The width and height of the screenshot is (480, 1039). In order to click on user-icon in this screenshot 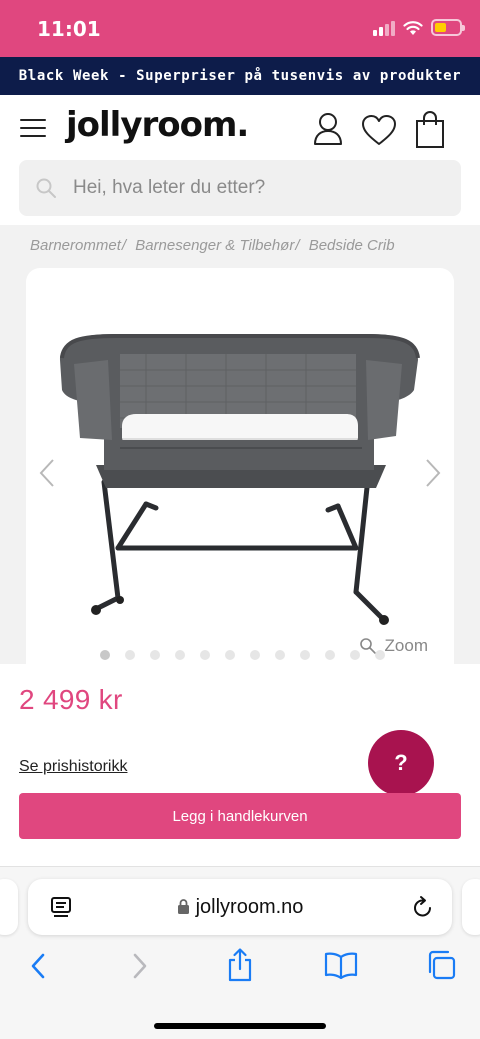, I will do `click(328, 129)`.